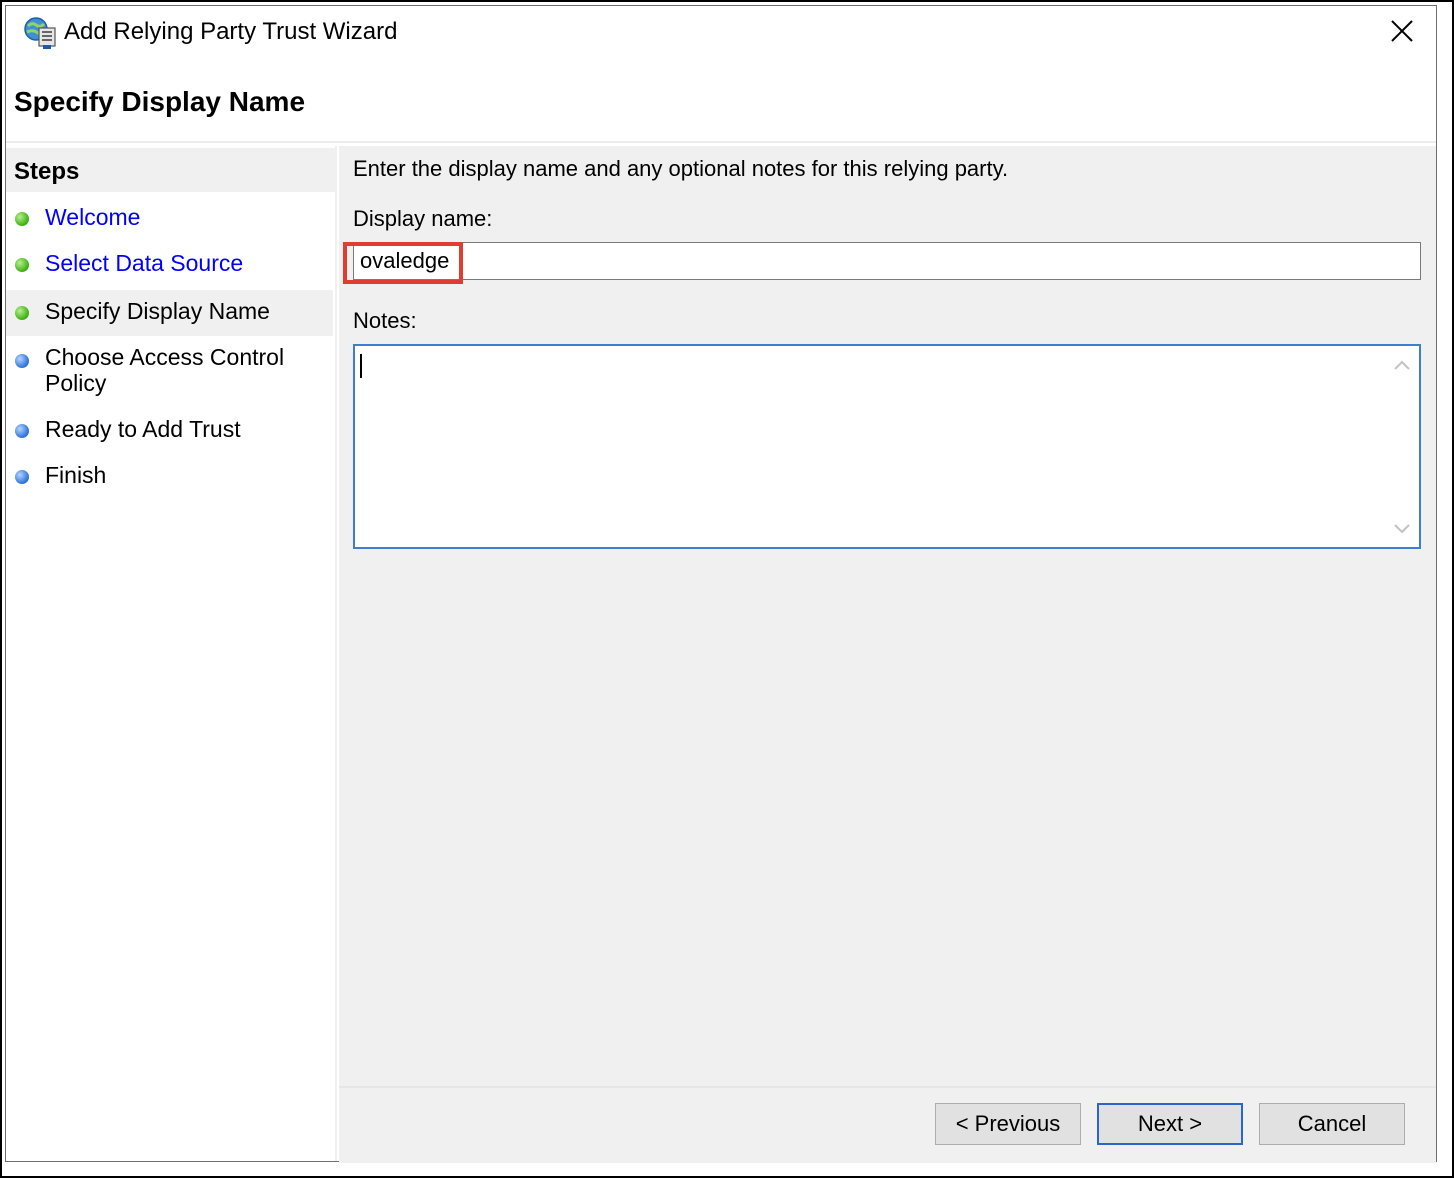 This screenshot has height=1178, width=1454. I want to click on next-button: Next >, so click(1170, 1124).